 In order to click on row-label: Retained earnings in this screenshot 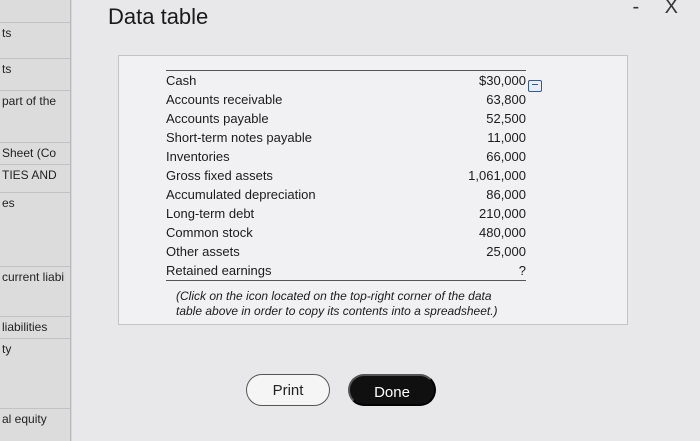, I will do `click(296, 271)`.